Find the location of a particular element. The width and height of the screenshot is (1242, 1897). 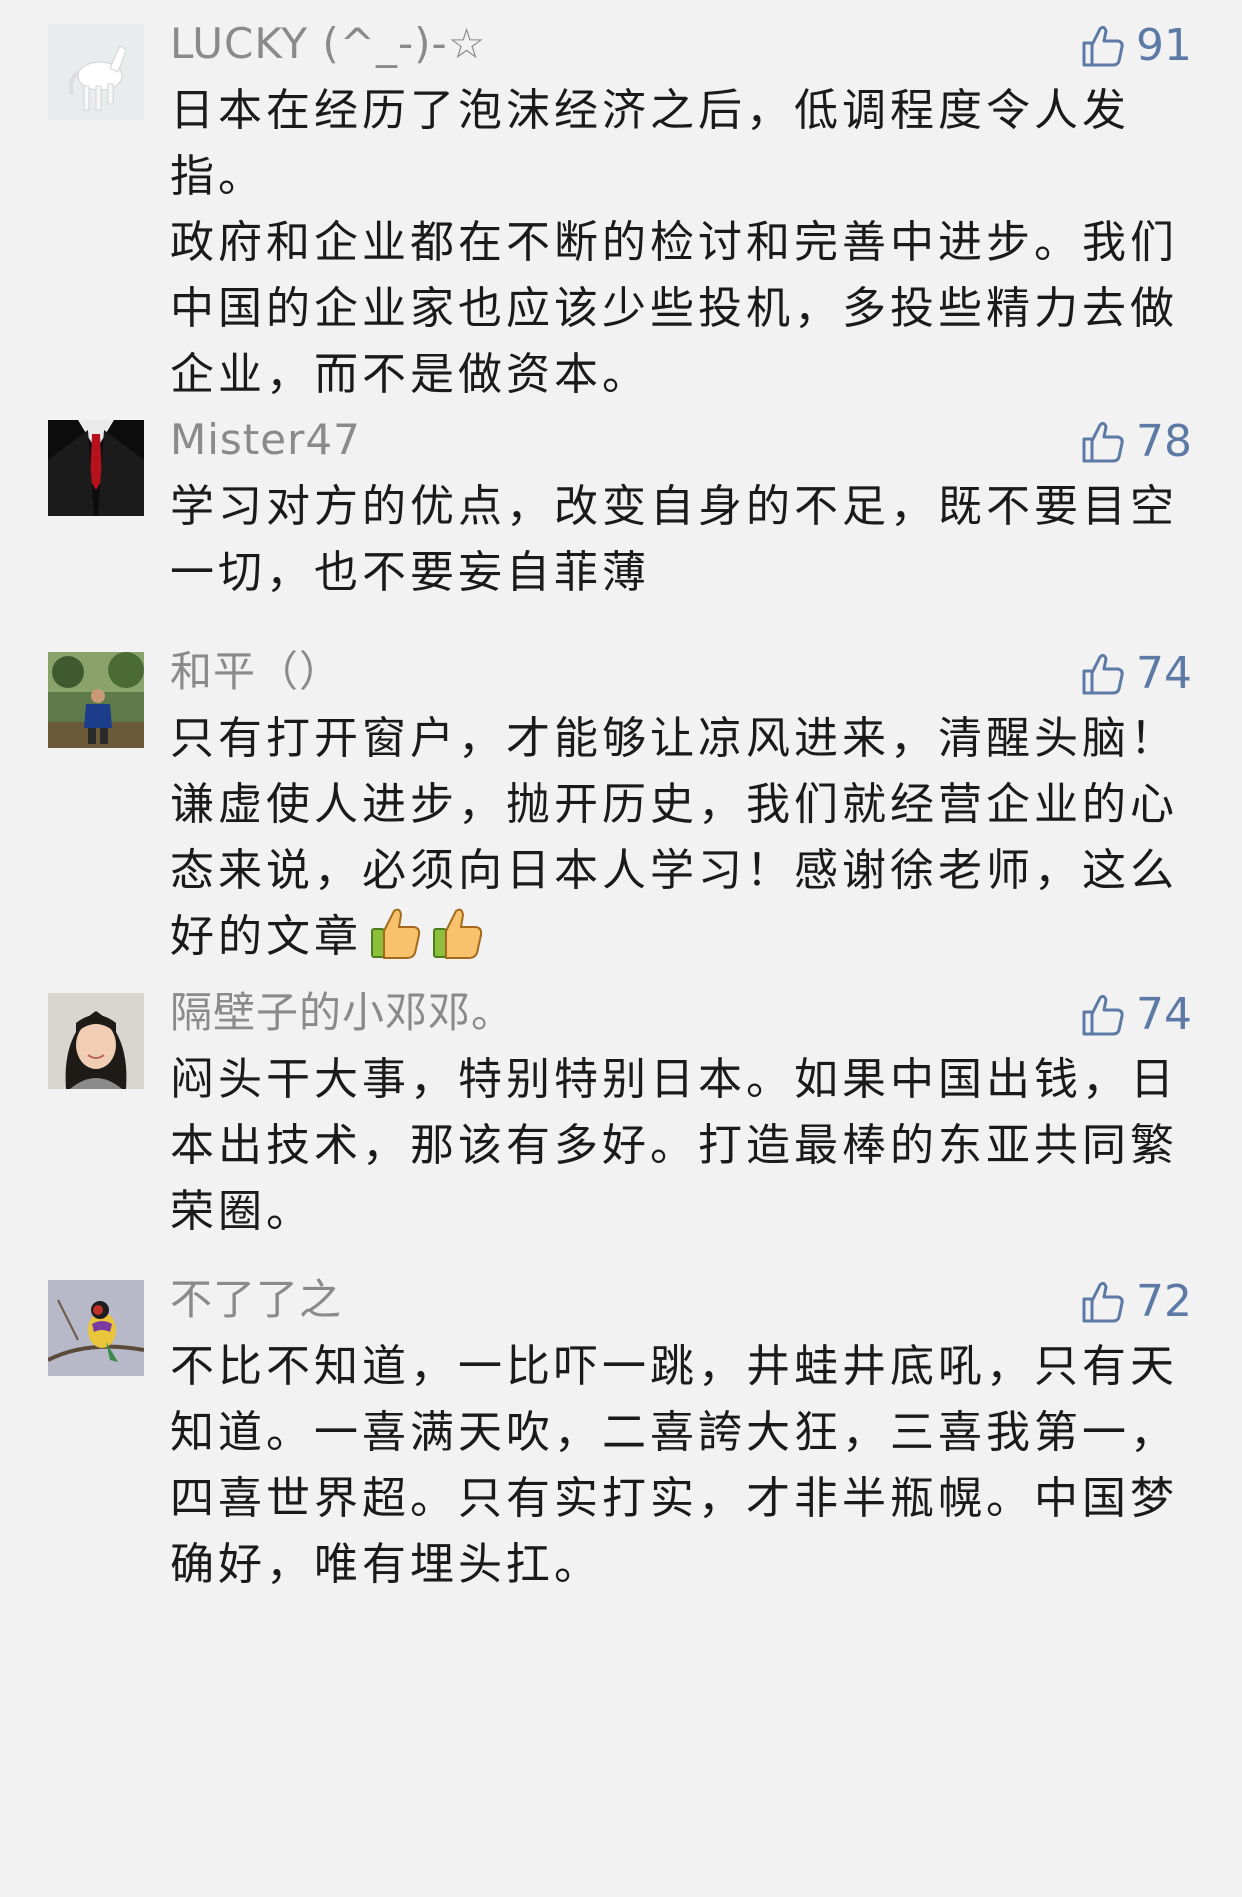

suit-red-tie-avatar is located at coordinates (96, 468).